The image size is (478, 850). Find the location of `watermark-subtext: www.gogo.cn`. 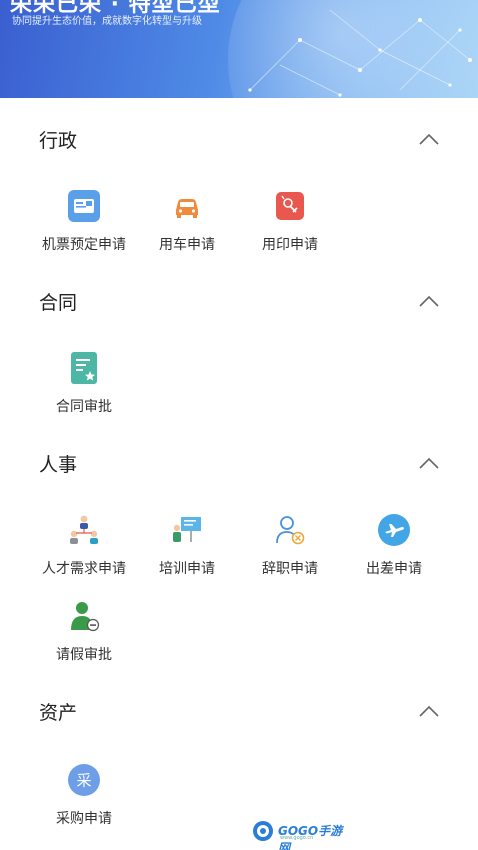

watermark-subtext: www.gogo.cn is located at coordinates (297, 838).